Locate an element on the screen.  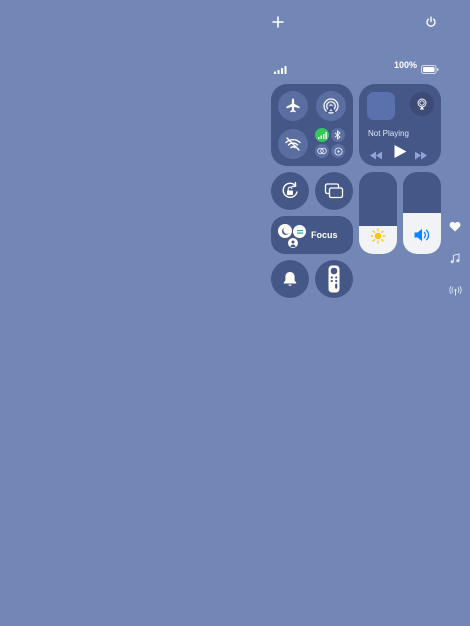
rotation-lock-icon is located at coordinates (290, 189).